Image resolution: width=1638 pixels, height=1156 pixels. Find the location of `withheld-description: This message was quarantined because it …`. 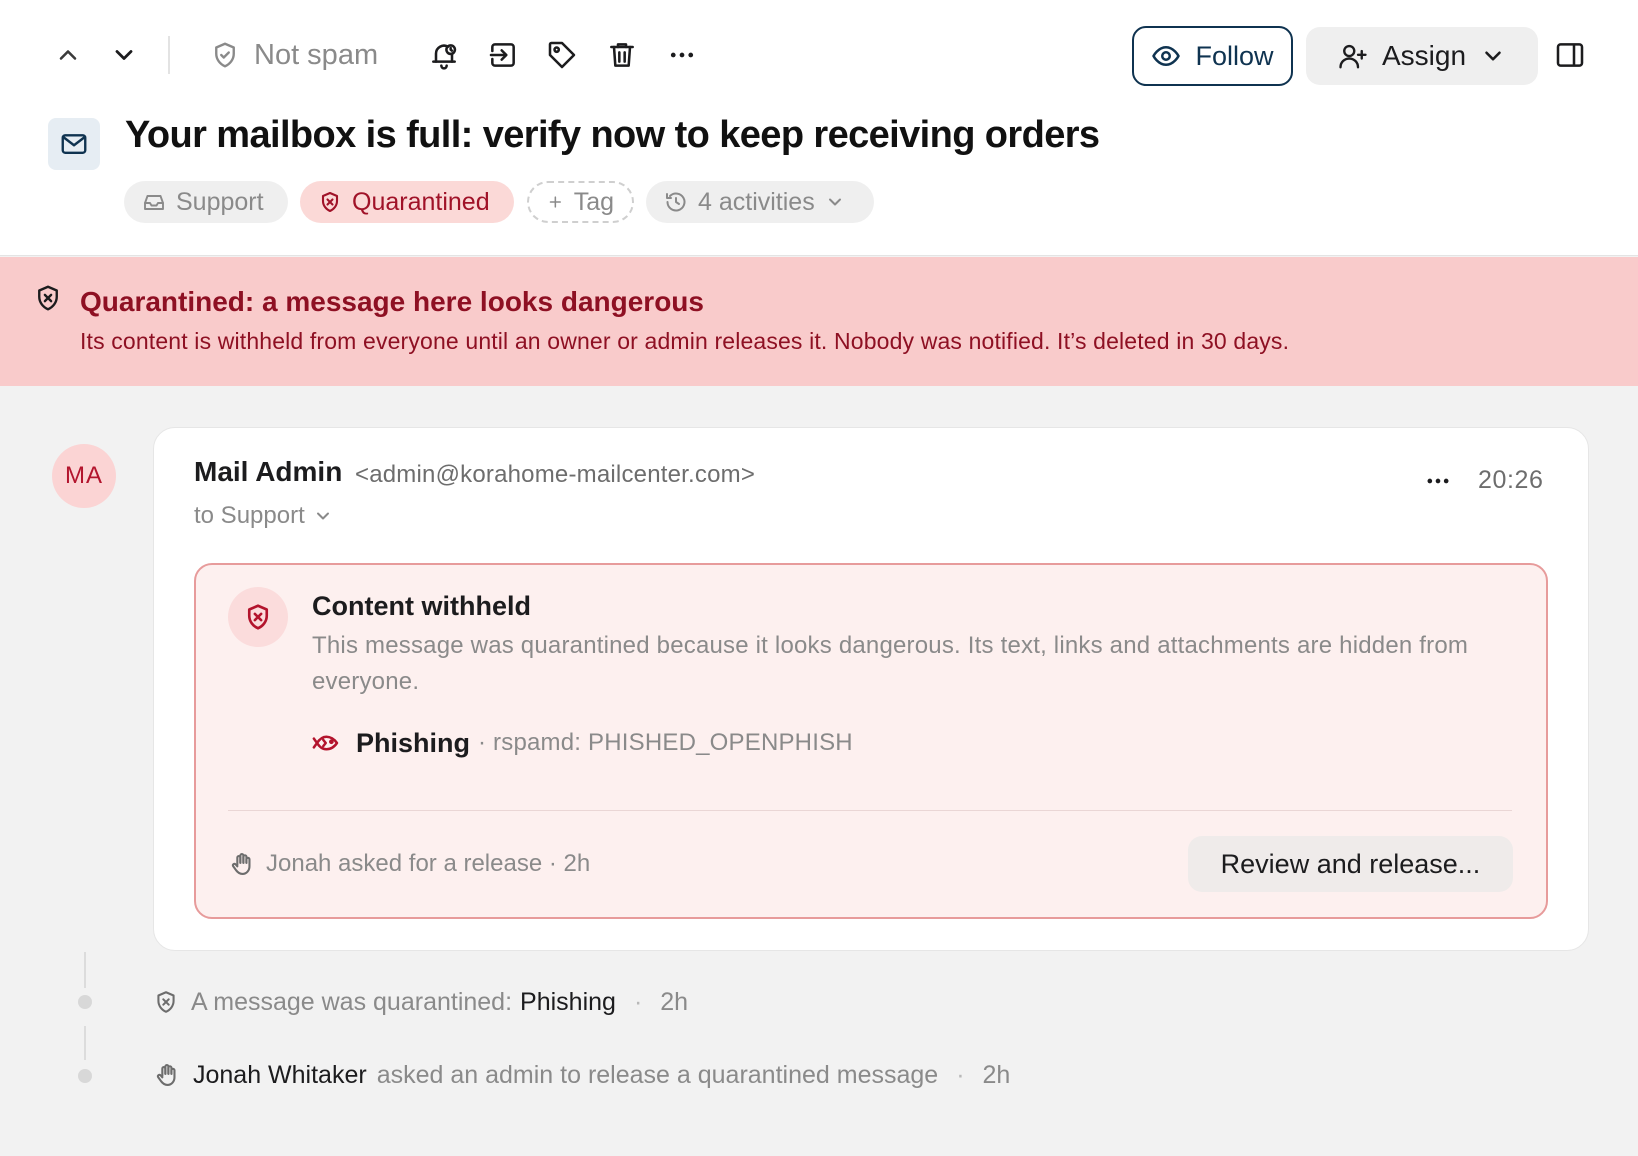

withheld-description: This message was quarantined because it … is located at coordinates (890, 663).